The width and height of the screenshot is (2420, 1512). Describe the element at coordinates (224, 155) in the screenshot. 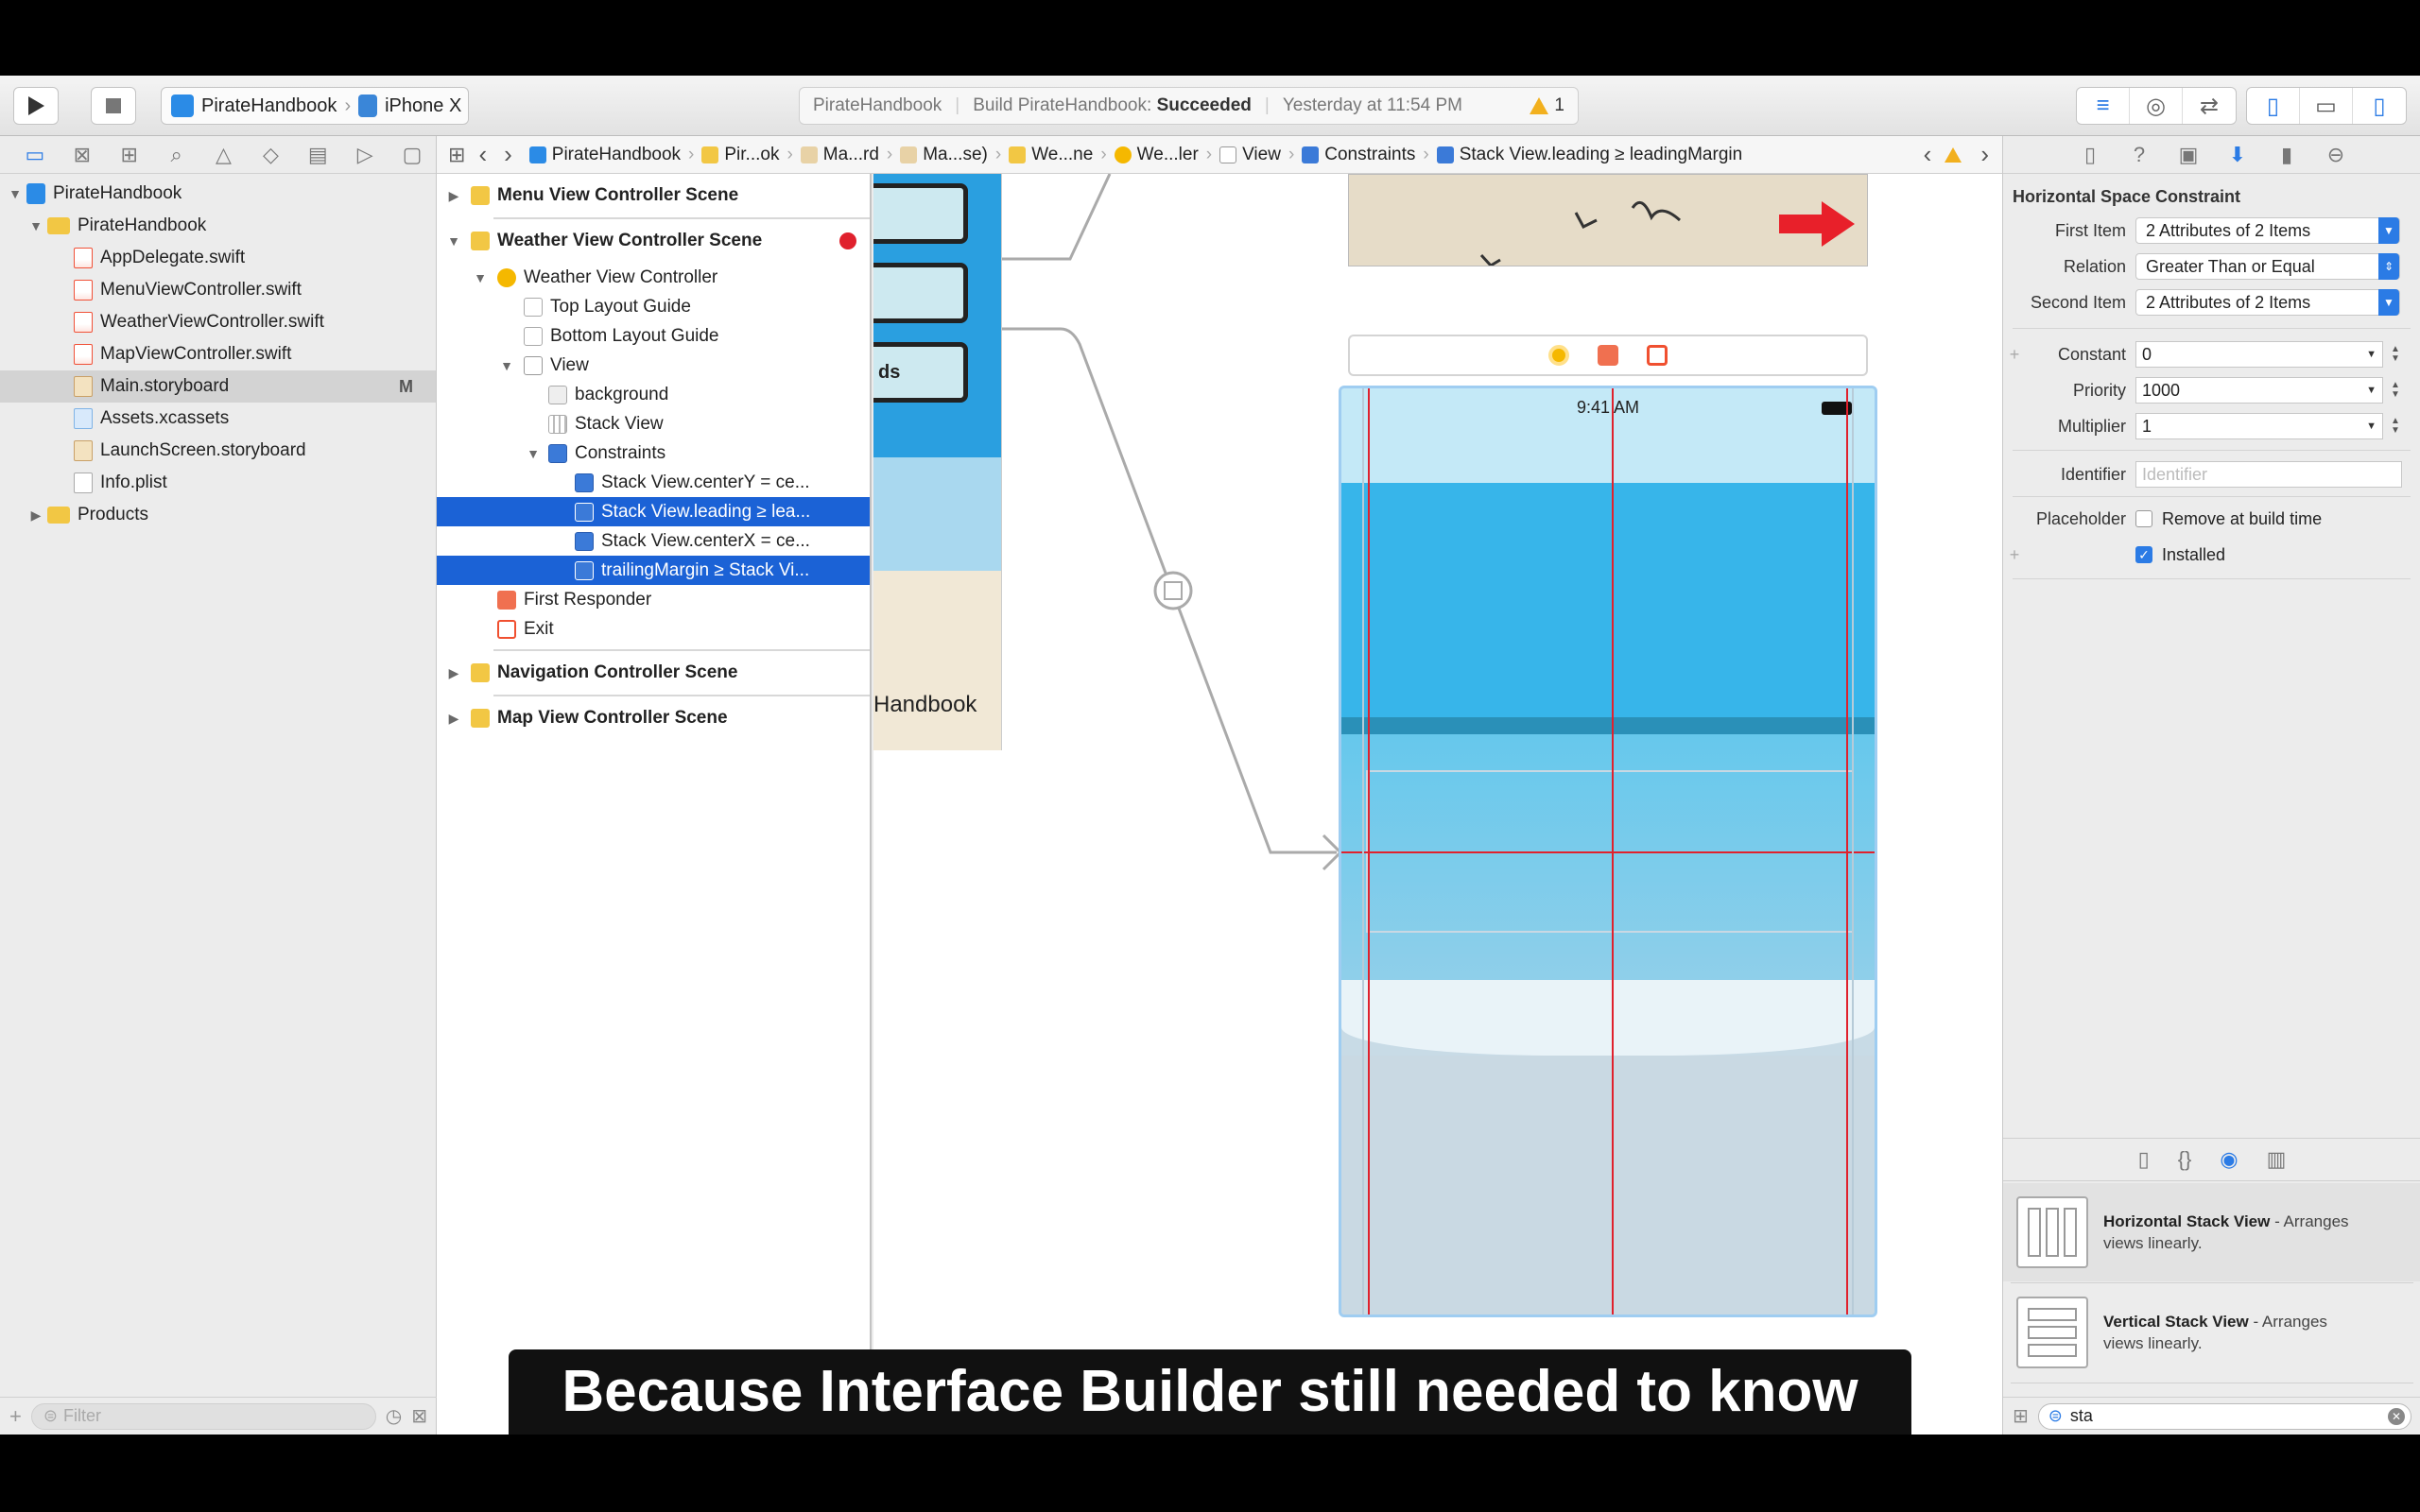

I see `issue-icon: △` at that location.